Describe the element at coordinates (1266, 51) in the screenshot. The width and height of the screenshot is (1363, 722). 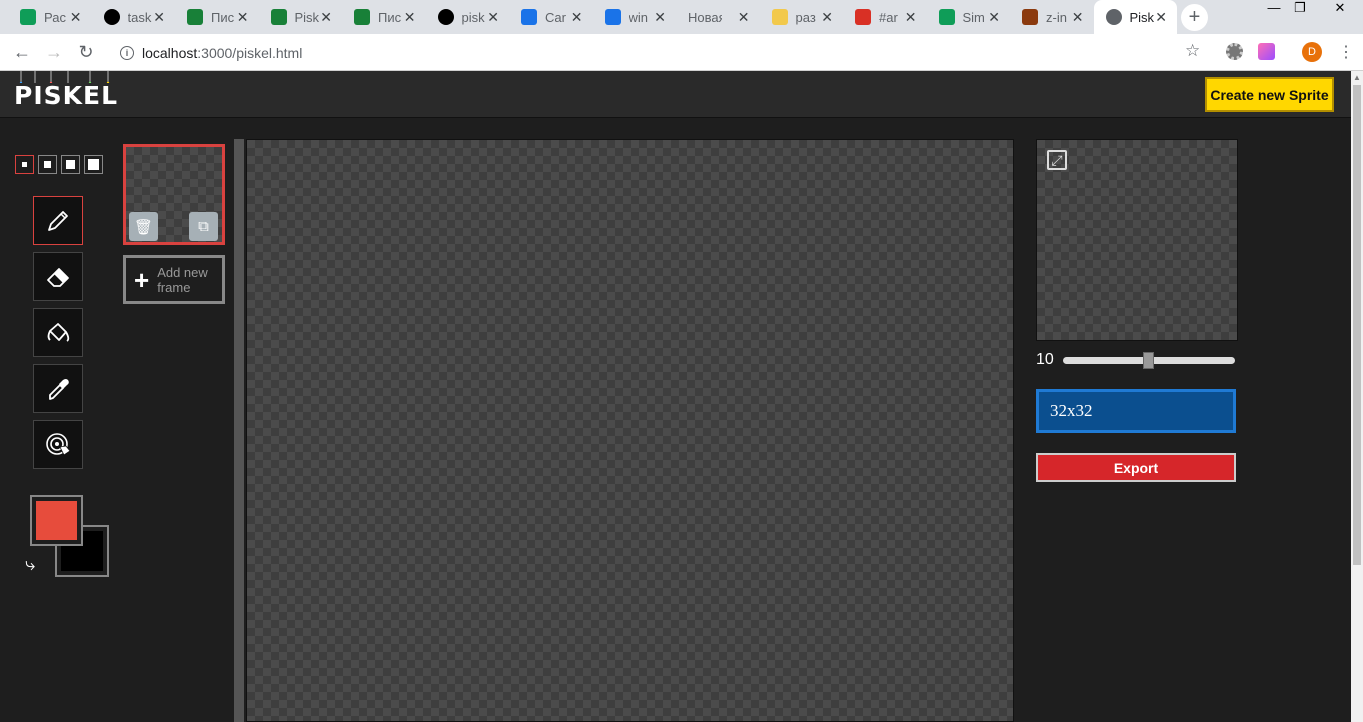
I see `extension-color-icon` at that location.